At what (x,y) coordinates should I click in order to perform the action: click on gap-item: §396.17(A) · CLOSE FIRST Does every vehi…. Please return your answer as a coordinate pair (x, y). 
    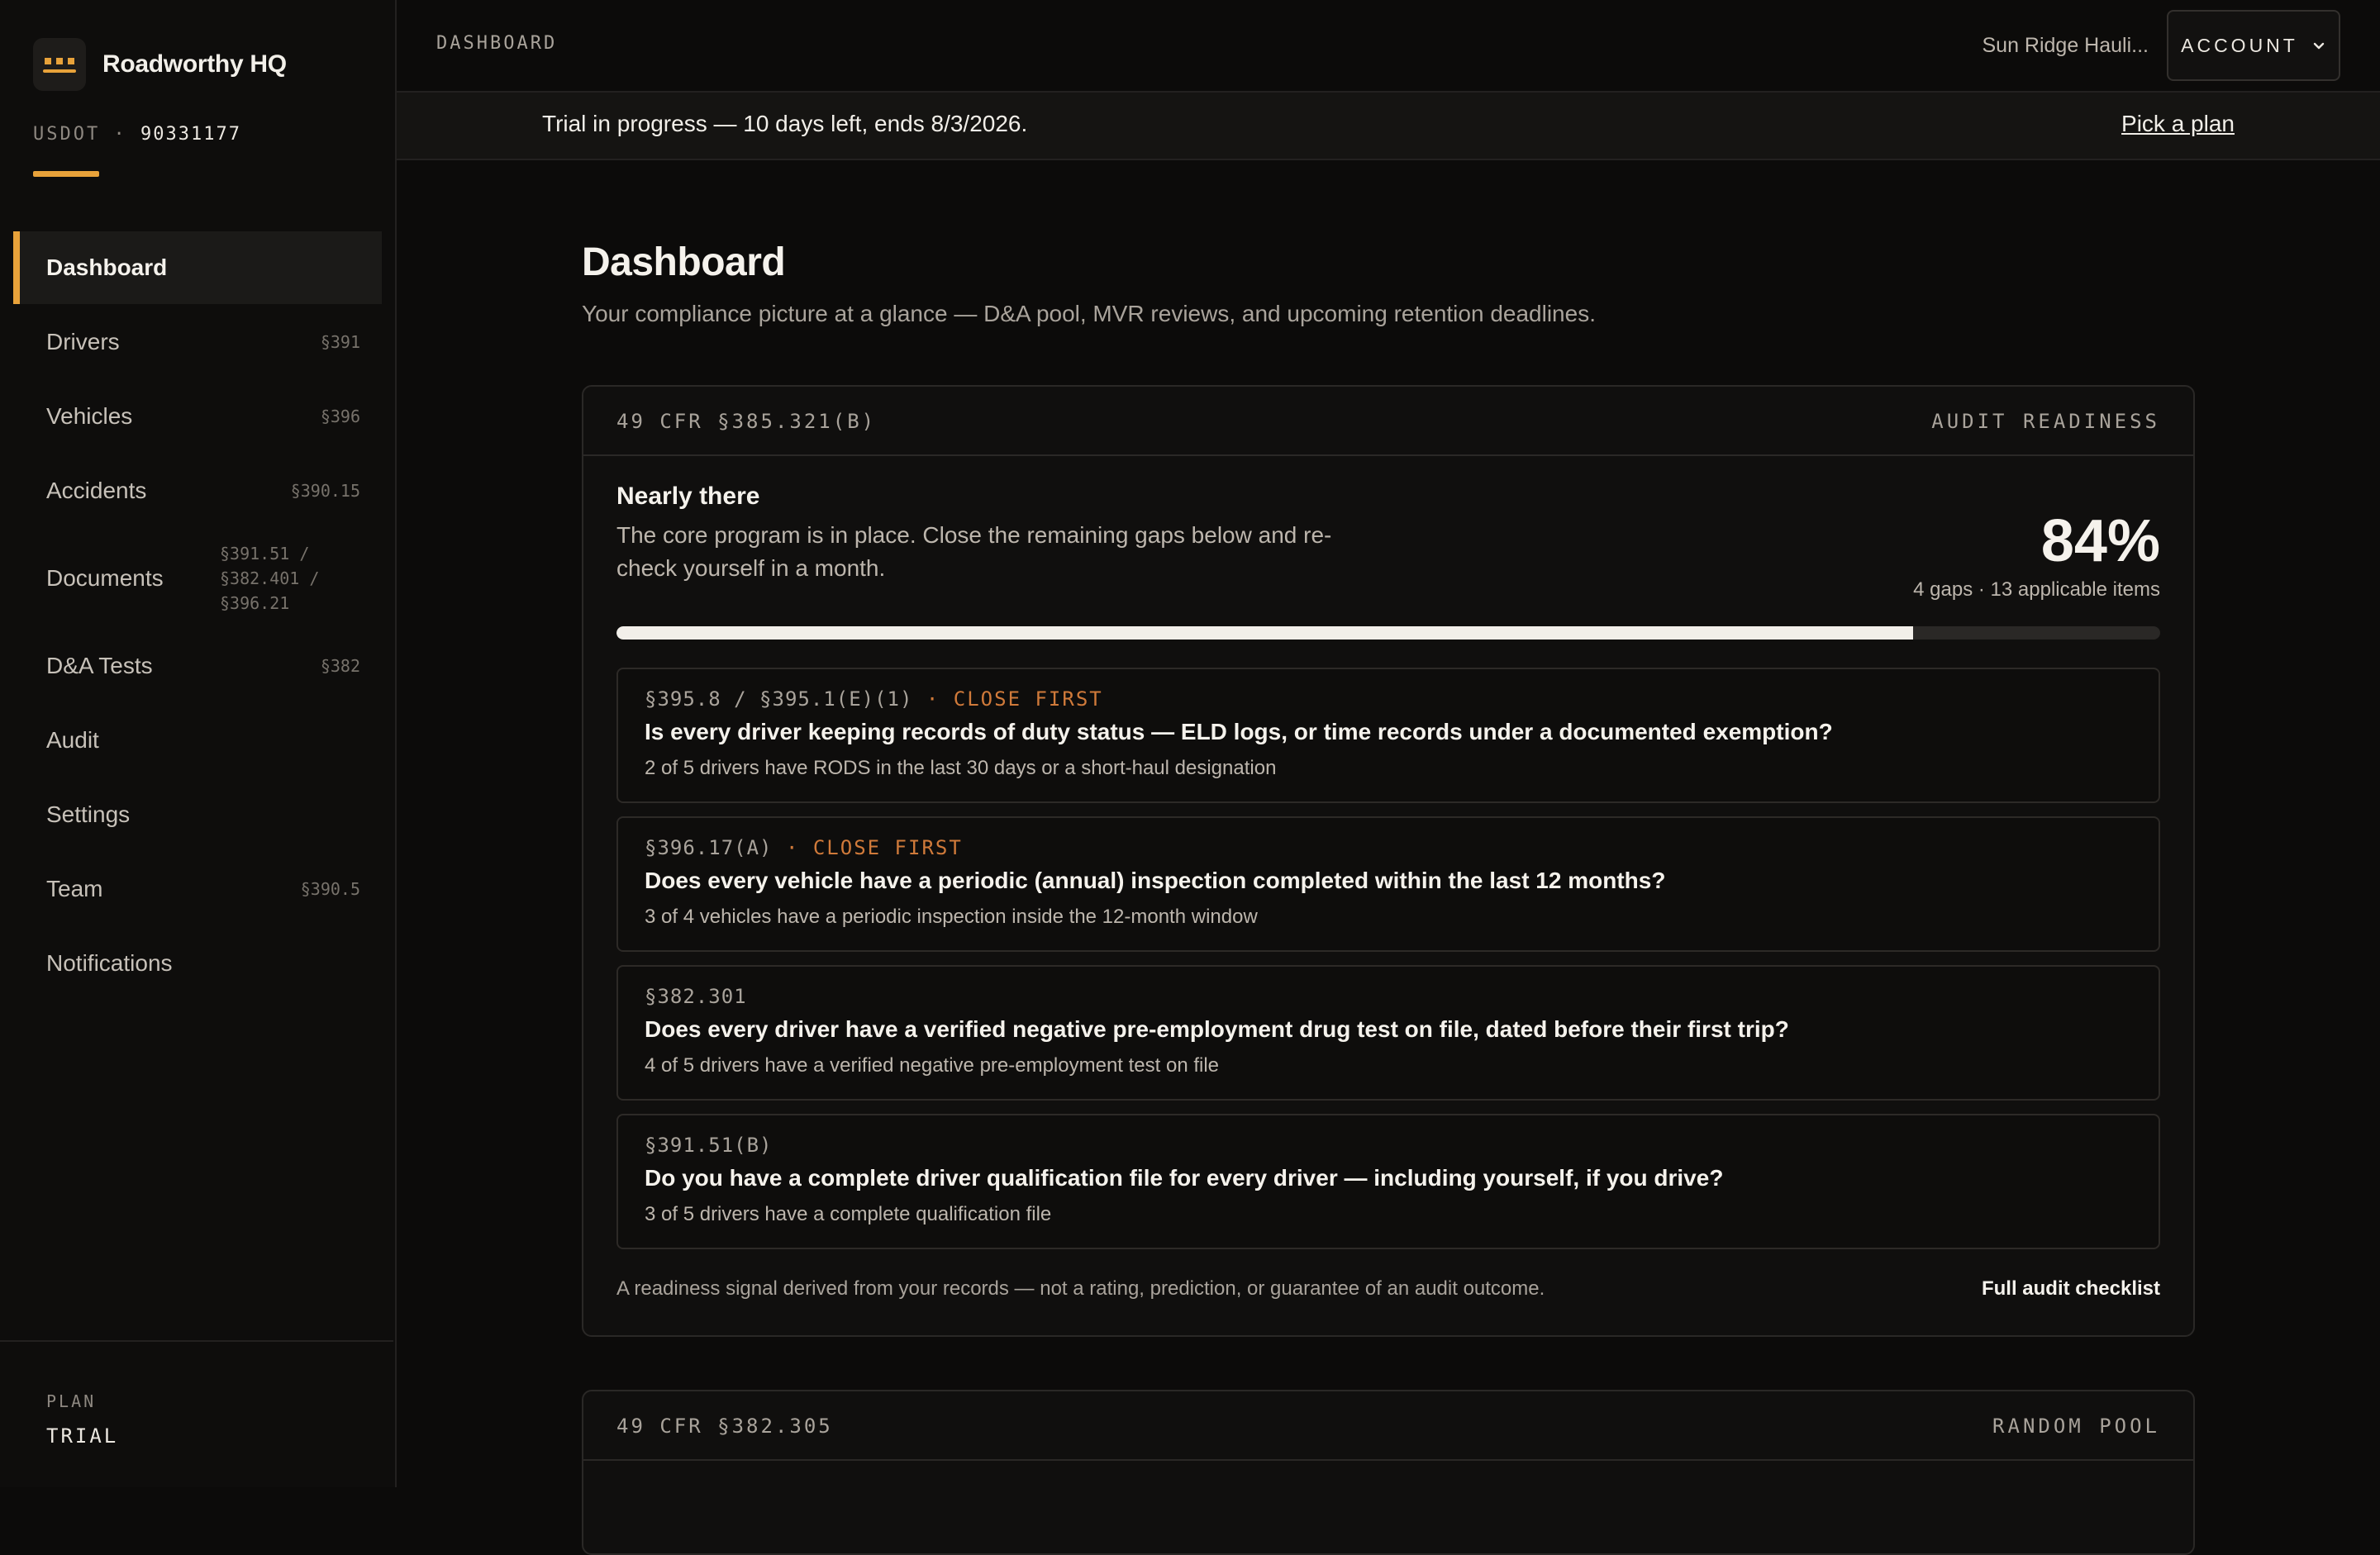
    Looking at the image, I should click on (1388, 884).